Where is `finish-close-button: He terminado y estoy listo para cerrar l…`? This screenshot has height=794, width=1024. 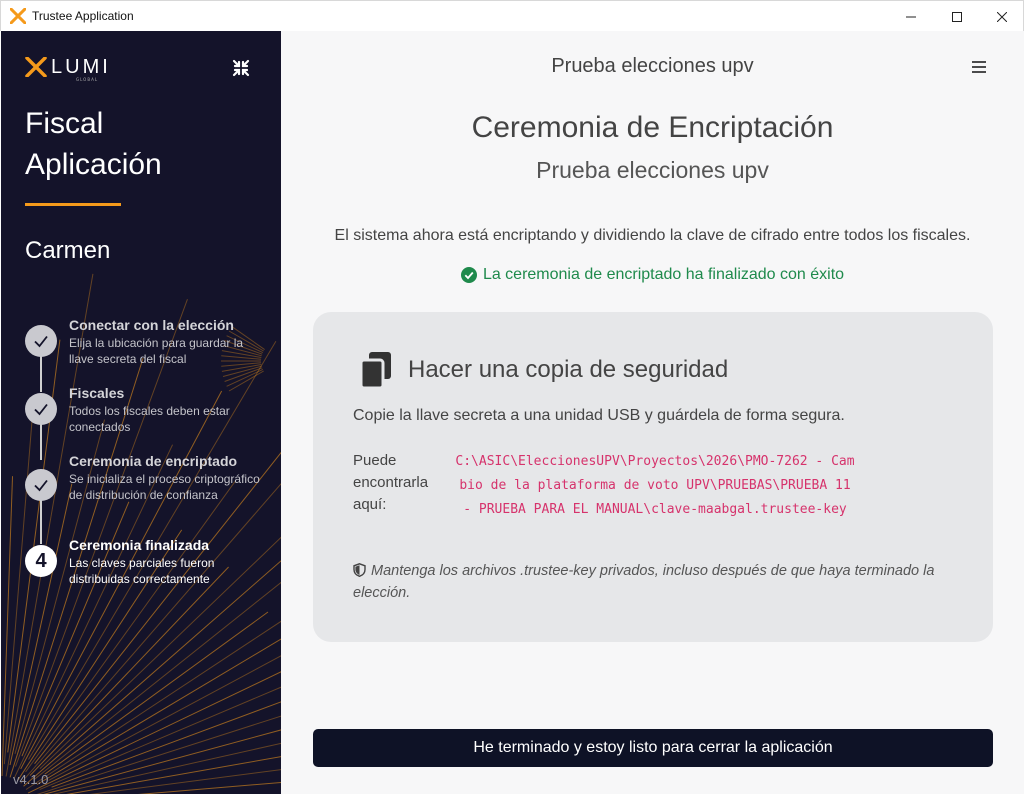
finish-close-button: He terminado y estoy listo para cerrar l… is located at coordinates (653, 748).